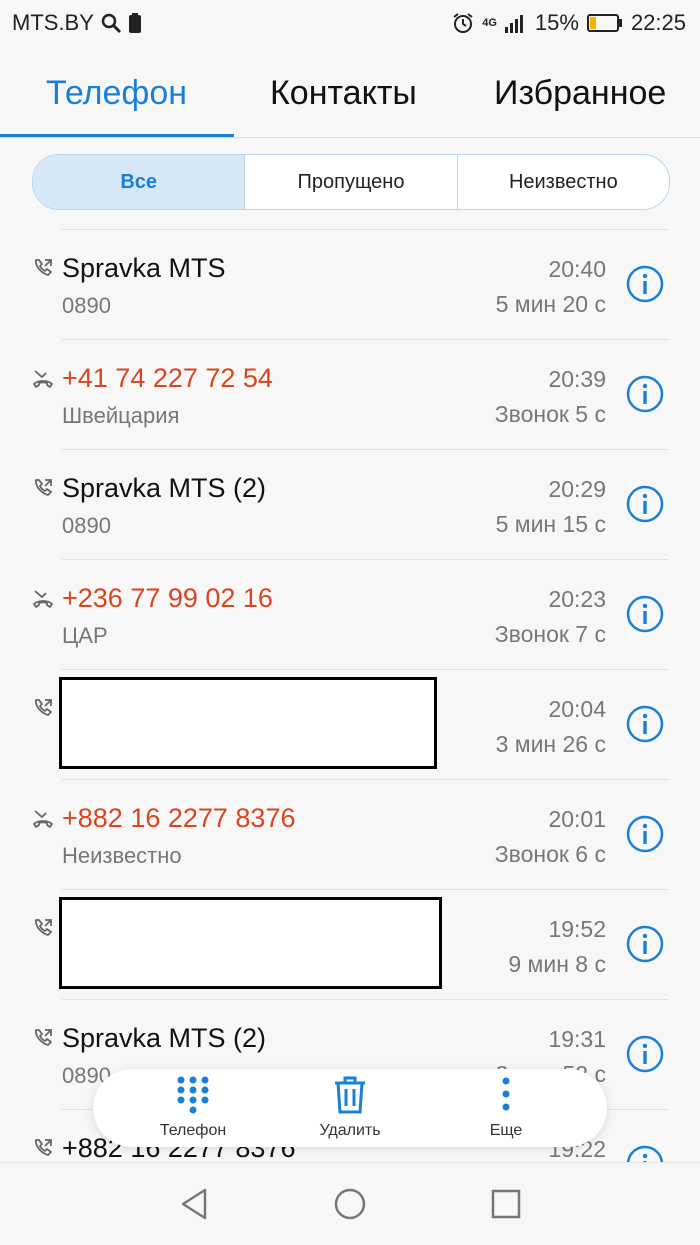 The image size is (700, 1245). I want to click on call-time: 20:39, so click(577, 379).